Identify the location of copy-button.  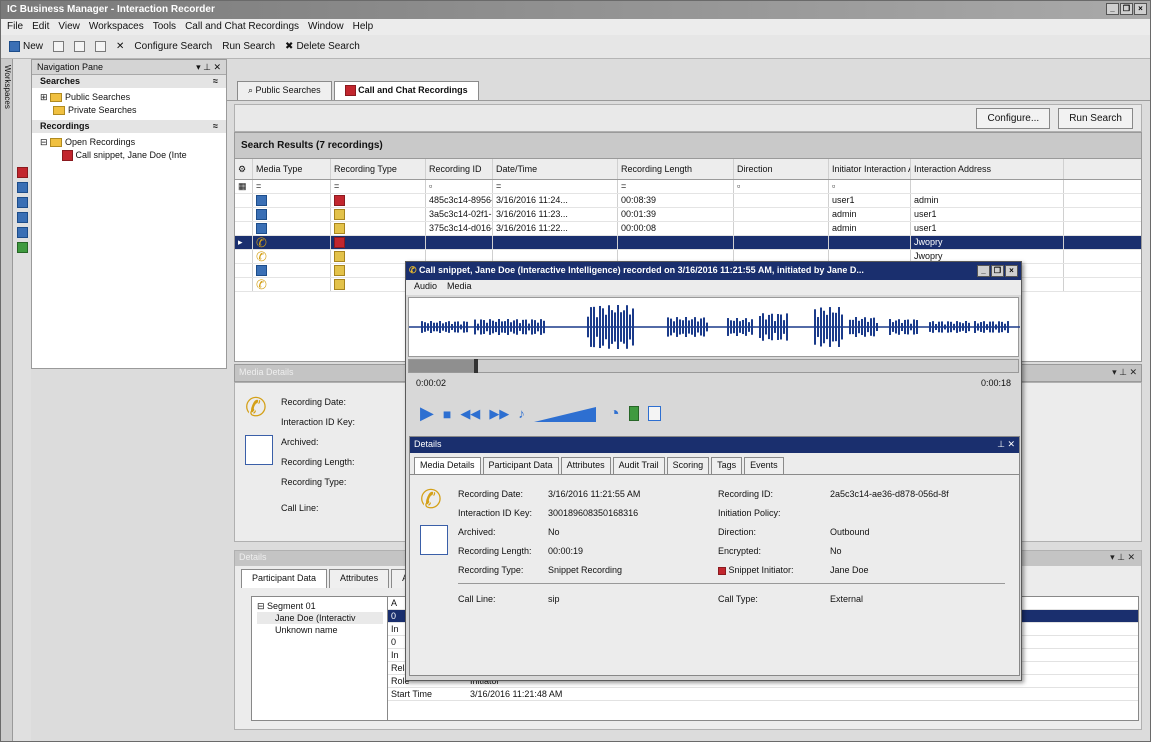
(80, 46).